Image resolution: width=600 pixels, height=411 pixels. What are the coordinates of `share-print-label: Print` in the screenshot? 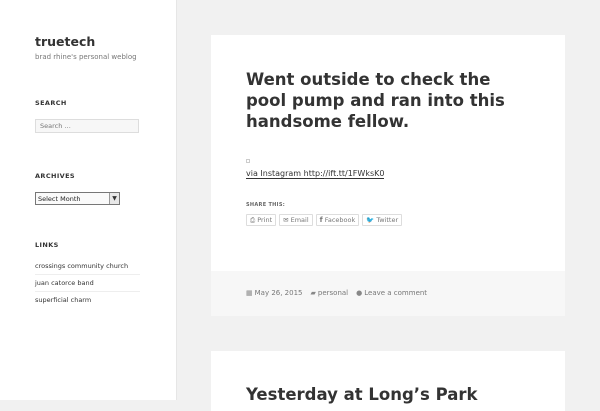 It's located at (265, 220).